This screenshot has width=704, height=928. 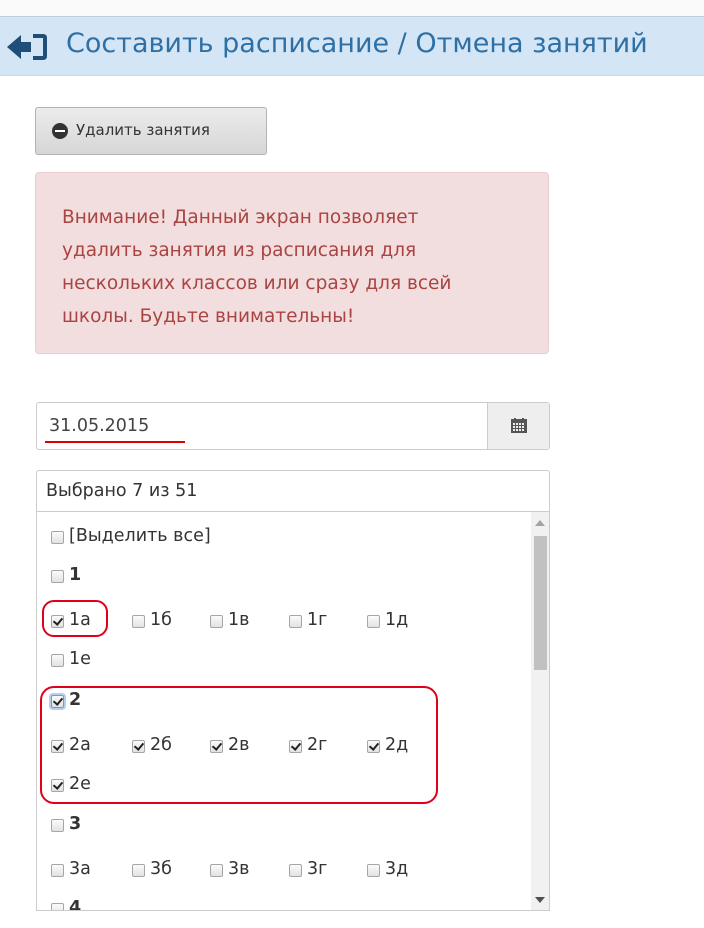 What do you see at coordinates (293, 426) in the screenshot?
I see `date-field: 31.05.2015` at bounding box center [293, 426].